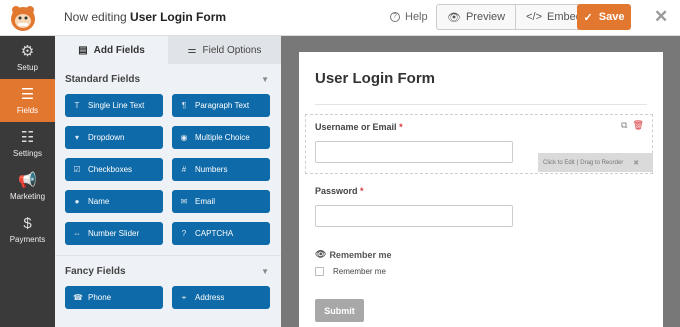 This screenshot has width=680, height=327. Describe the element at coordinates (416, 17) in the screenshot. I see `help-label: Help` at that location.